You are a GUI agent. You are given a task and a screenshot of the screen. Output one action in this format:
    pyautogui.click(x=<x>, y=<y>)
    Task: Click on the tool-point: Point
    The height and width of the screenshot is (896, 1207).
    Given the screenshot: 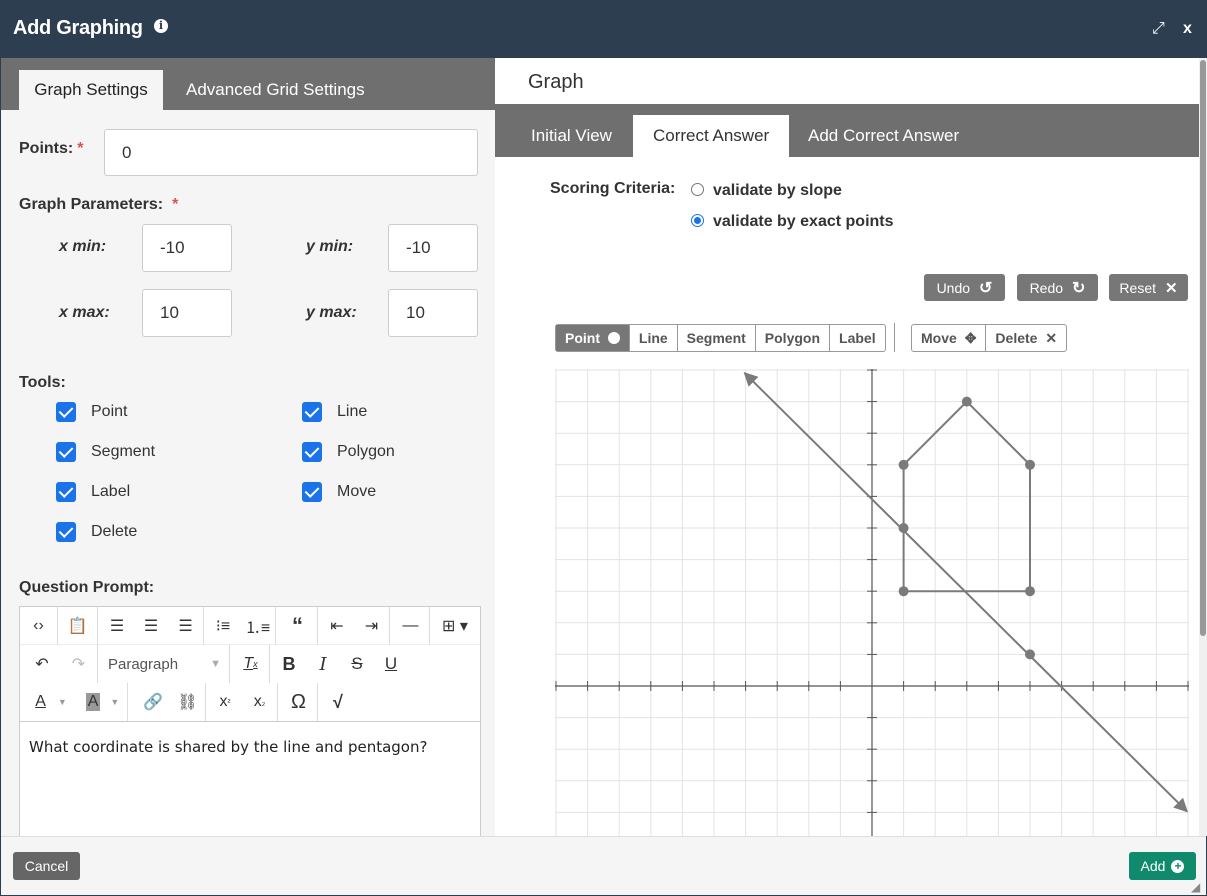 What is the action you would take?
    pyautogui.click(x=593, y=338)
    